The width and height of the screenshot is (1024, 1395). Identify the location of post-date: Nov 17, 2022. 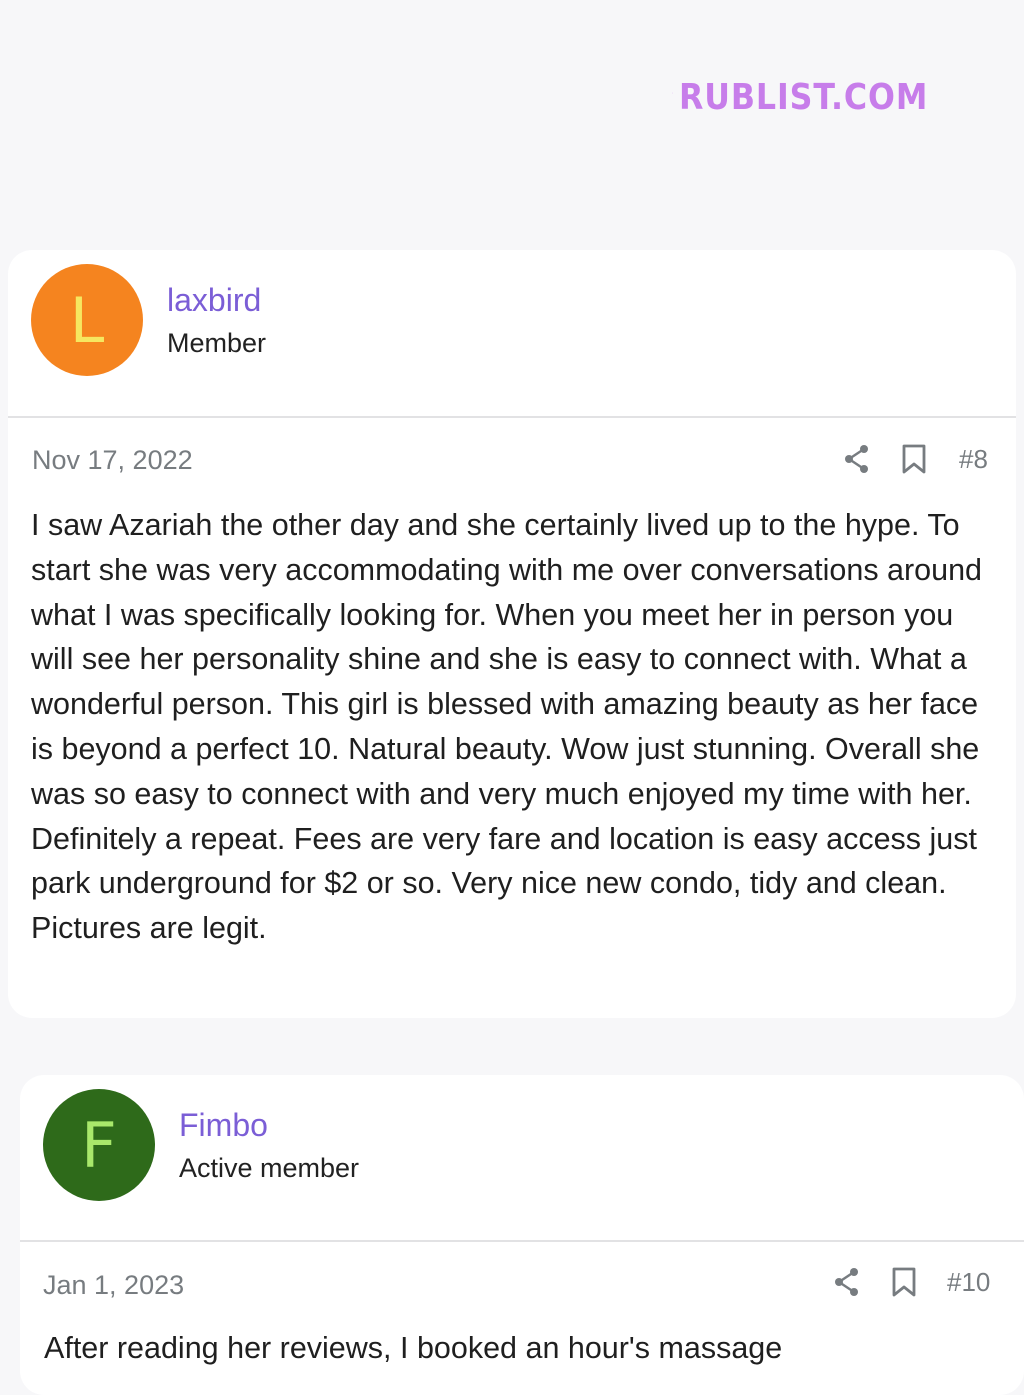
(112, 460).